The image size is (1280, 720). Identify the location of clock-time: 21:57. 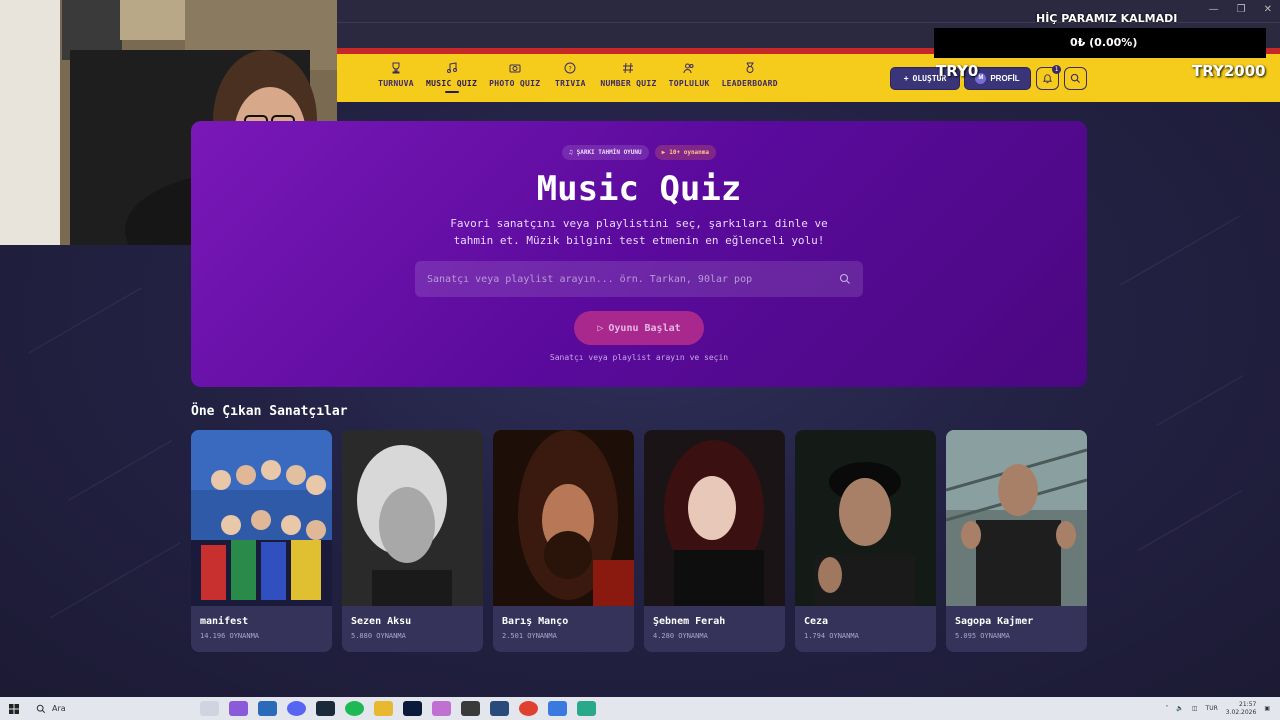
(1248, 704).